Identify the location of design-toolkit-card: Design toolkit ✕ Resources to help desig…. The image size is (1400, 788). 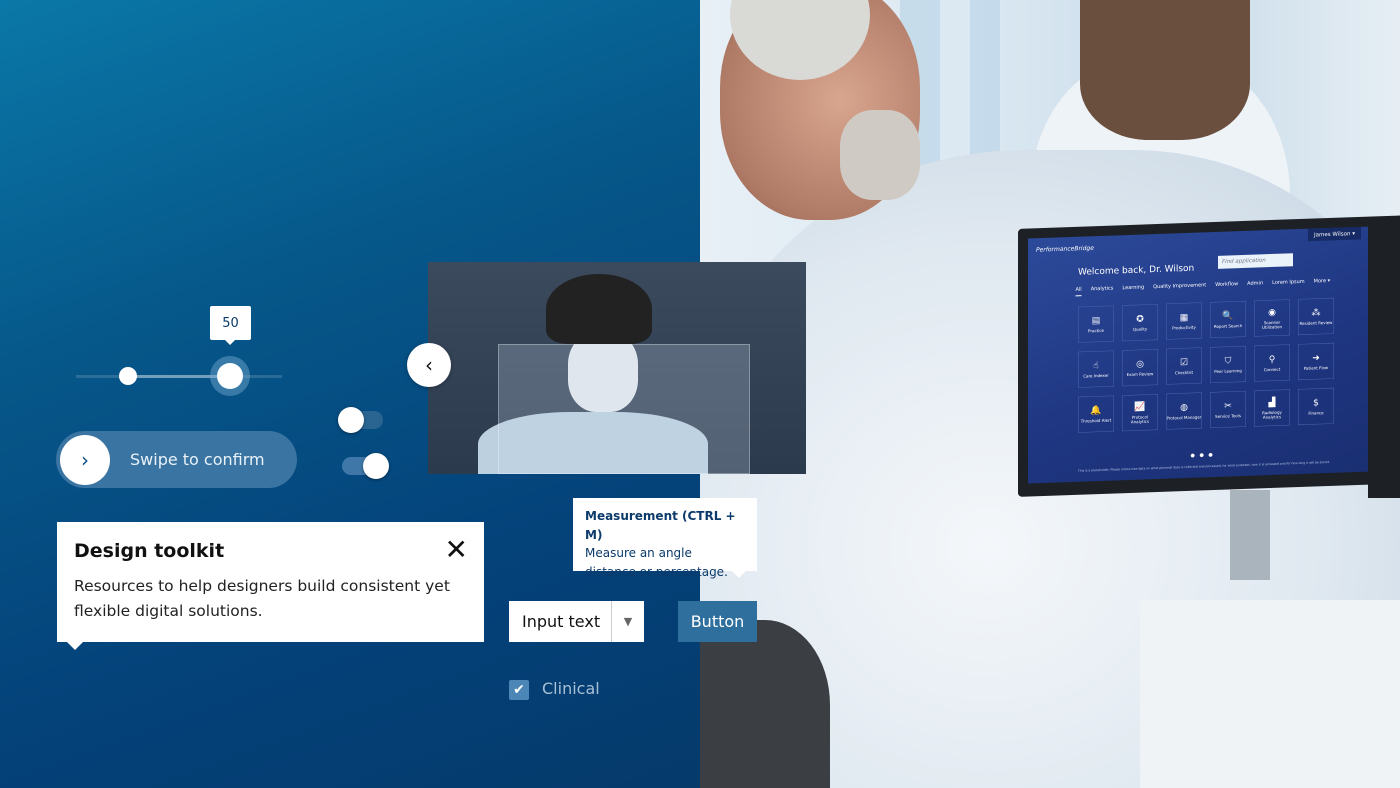
(270, 586).